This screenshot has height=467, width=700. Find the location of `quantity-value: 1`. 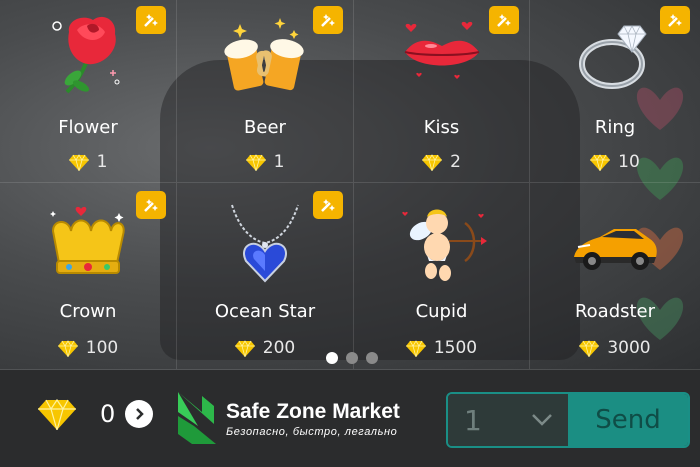

quantity-value: 1 is located at coordinates (473, 420).